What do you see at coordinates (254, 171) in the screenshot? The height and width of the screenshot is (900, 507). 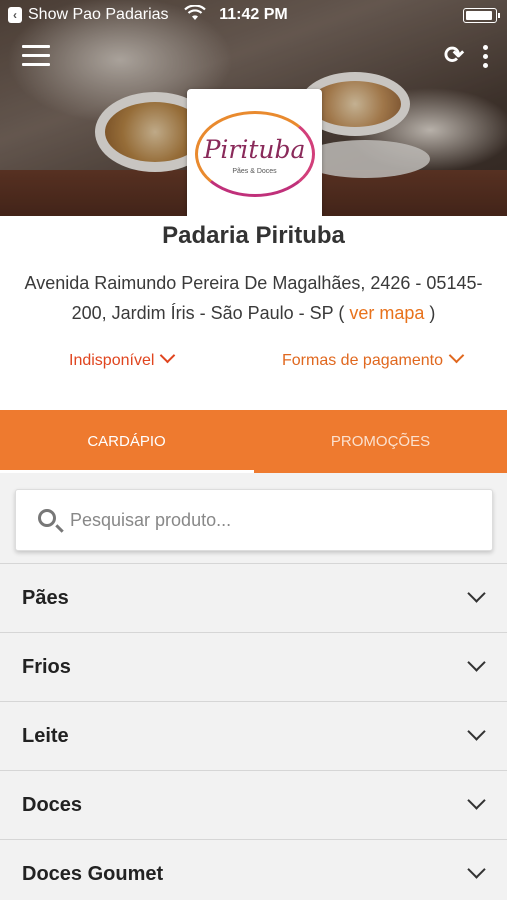 I see `logo-tagline: Pães & Doces` at bounding box center [254, 171].